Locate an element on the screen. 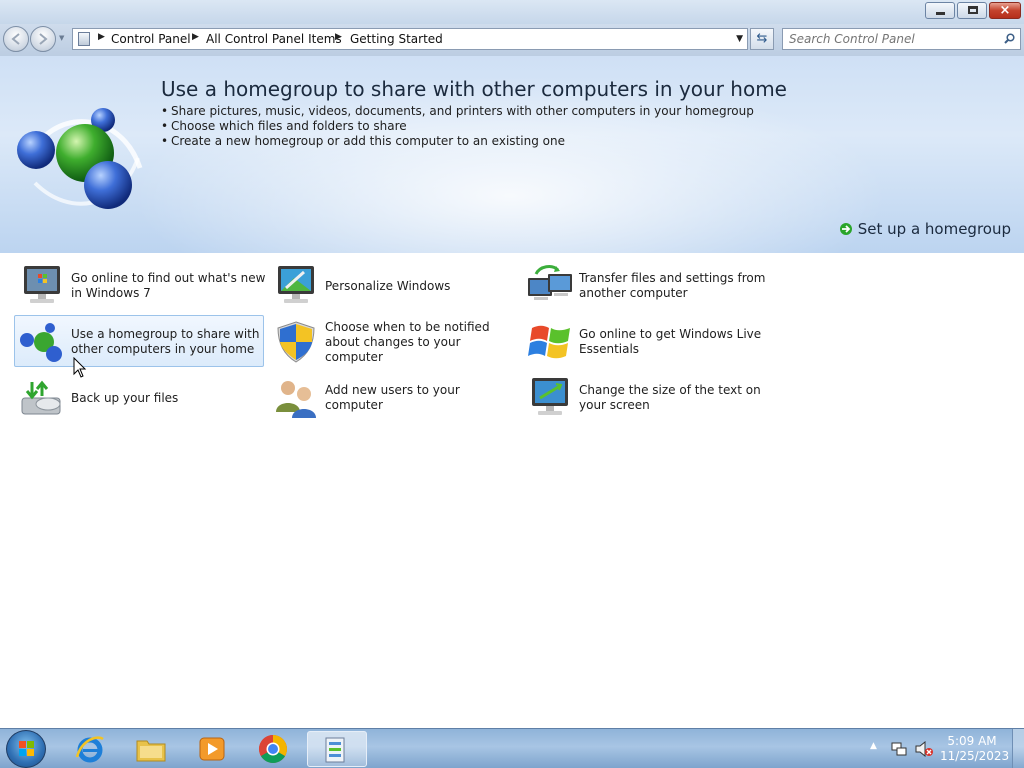  taskbar-control-panel is located at coordinates (337, 749).